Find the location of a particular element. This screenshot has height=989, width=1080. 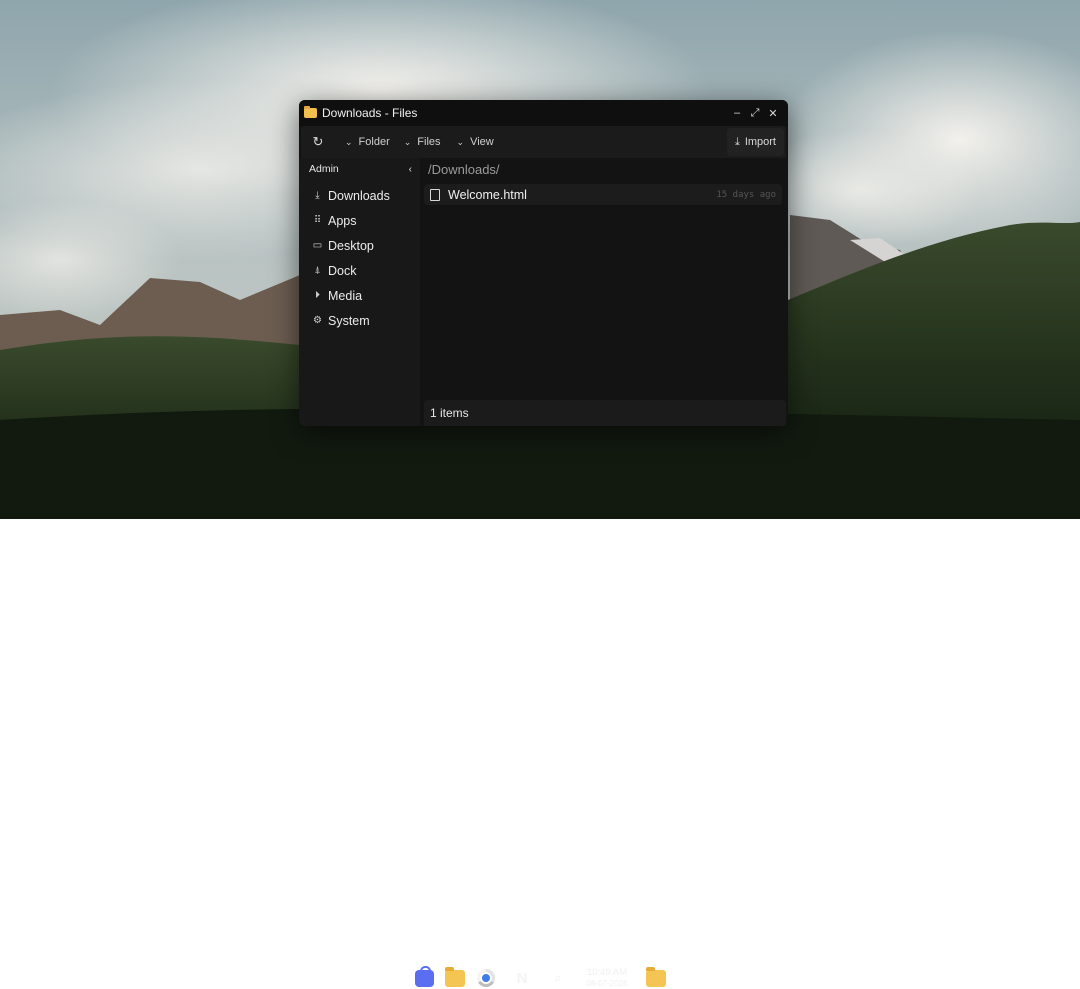

import-label: Import is located at coordinates (760, 142).